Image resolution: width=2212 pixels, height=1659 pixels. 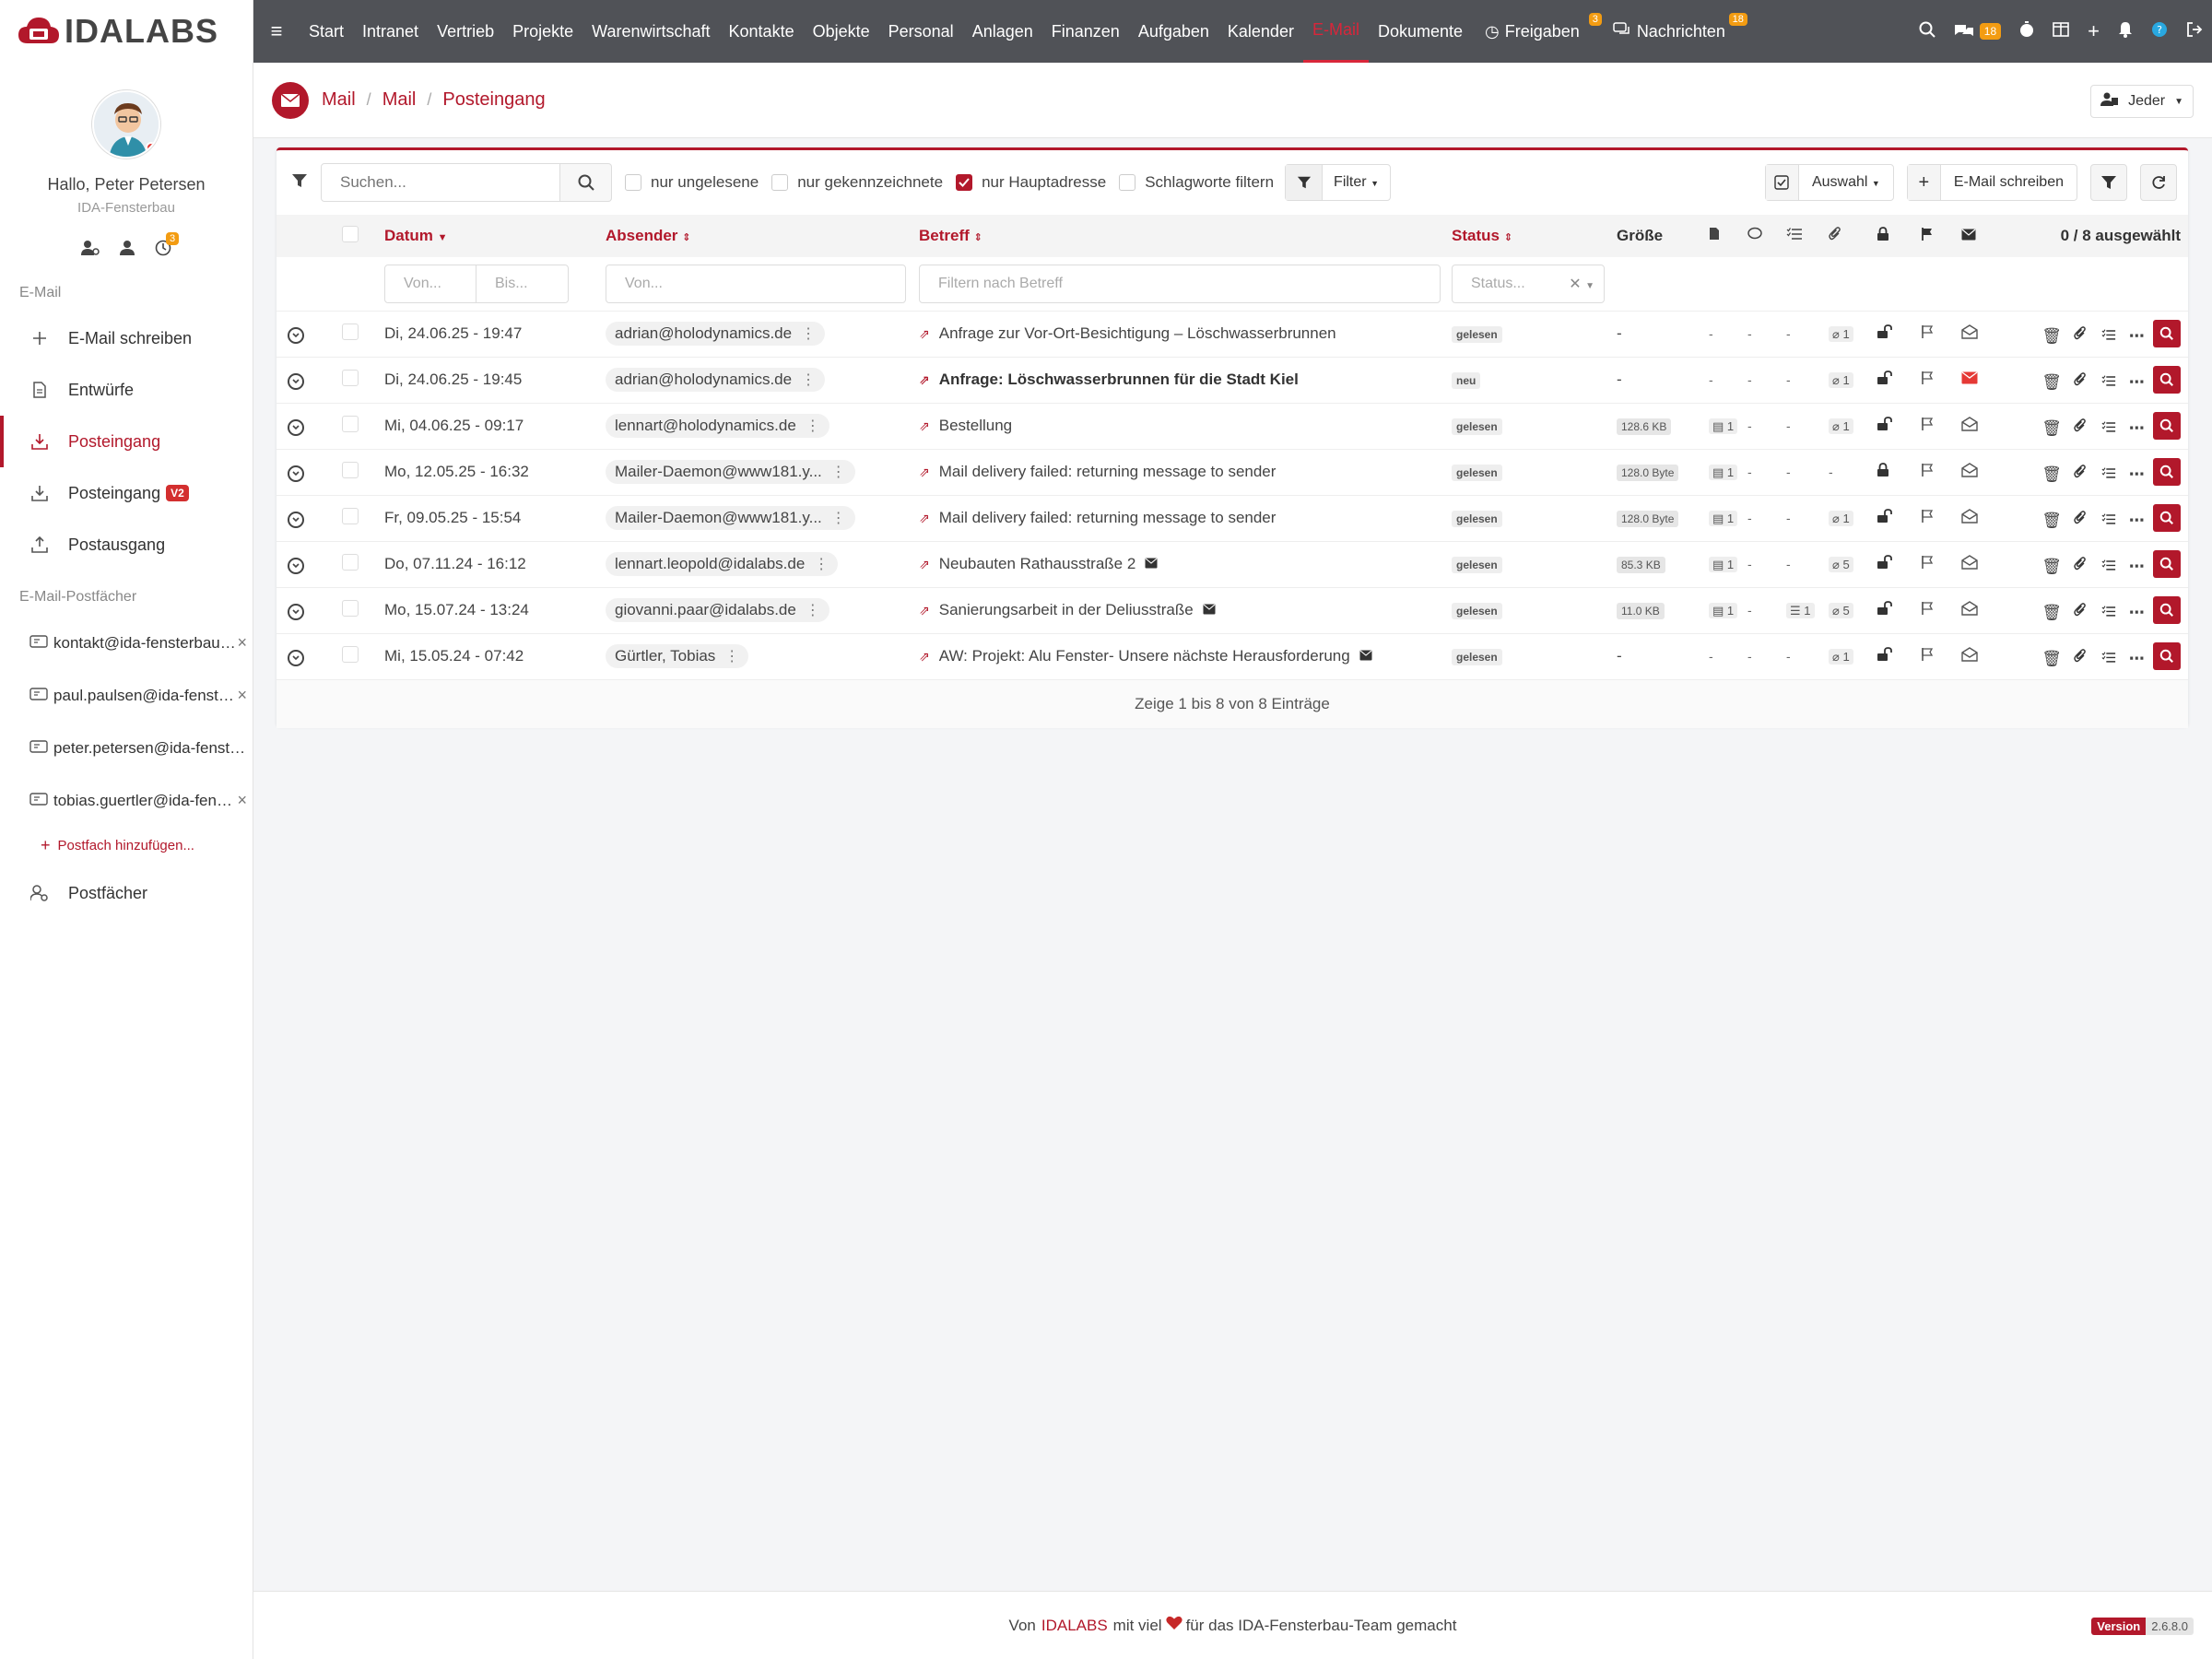 I want to click on mailbox-item: paul.paulsen@ida-fensterbau.de ×, so click(x=126, y=695).